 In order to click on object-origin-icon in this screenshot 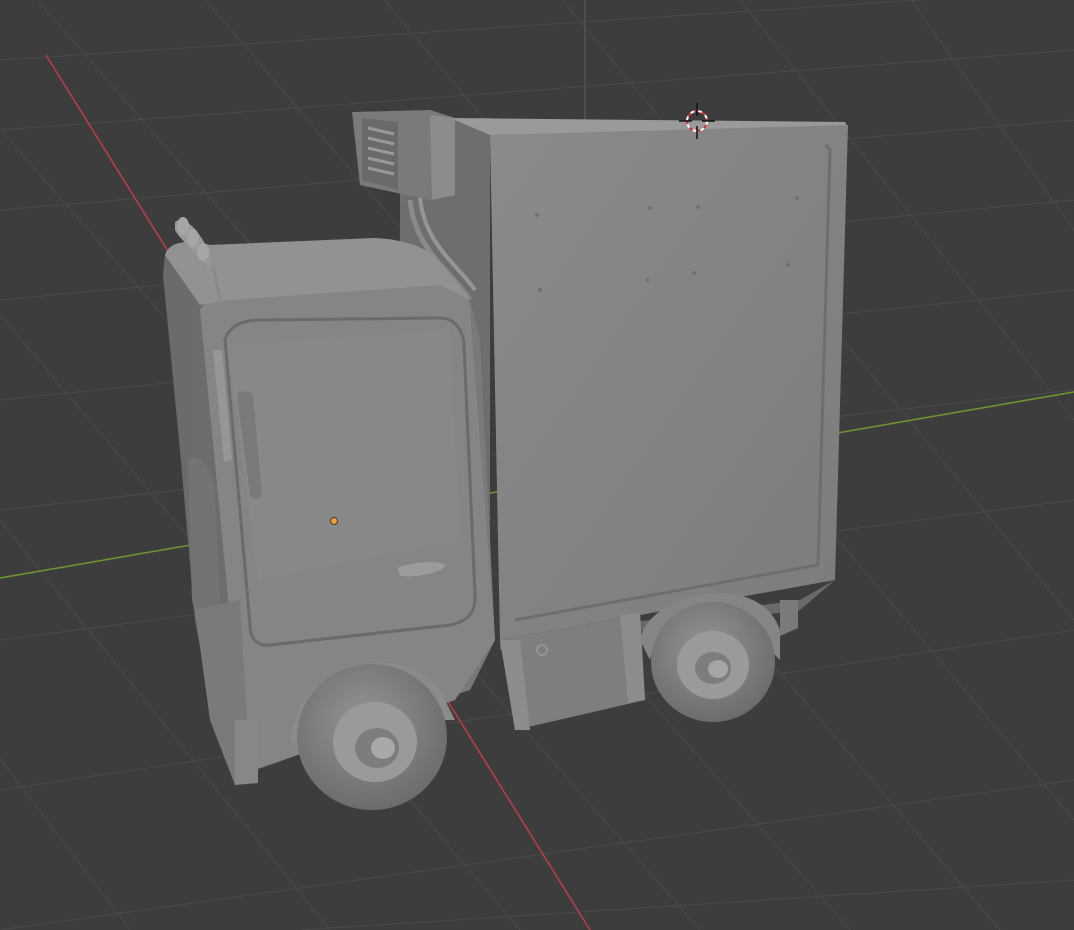, I will do `click(334, 521)`.